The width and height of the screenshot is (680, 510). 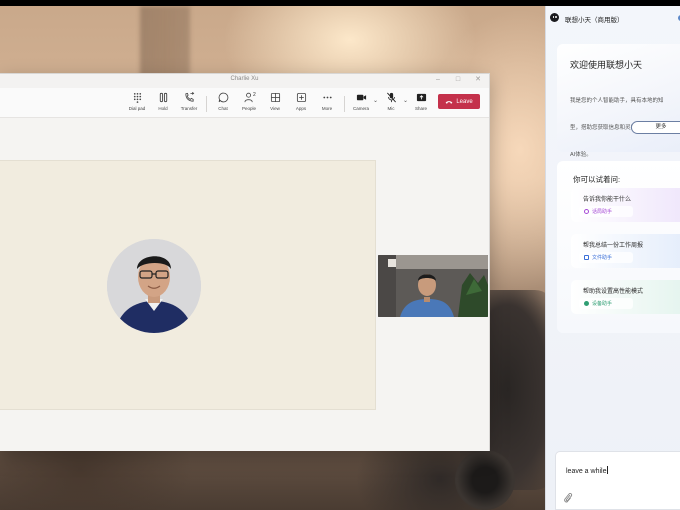 I want to click on assistant-input-value: leave a while, so click(x=586, y=471).